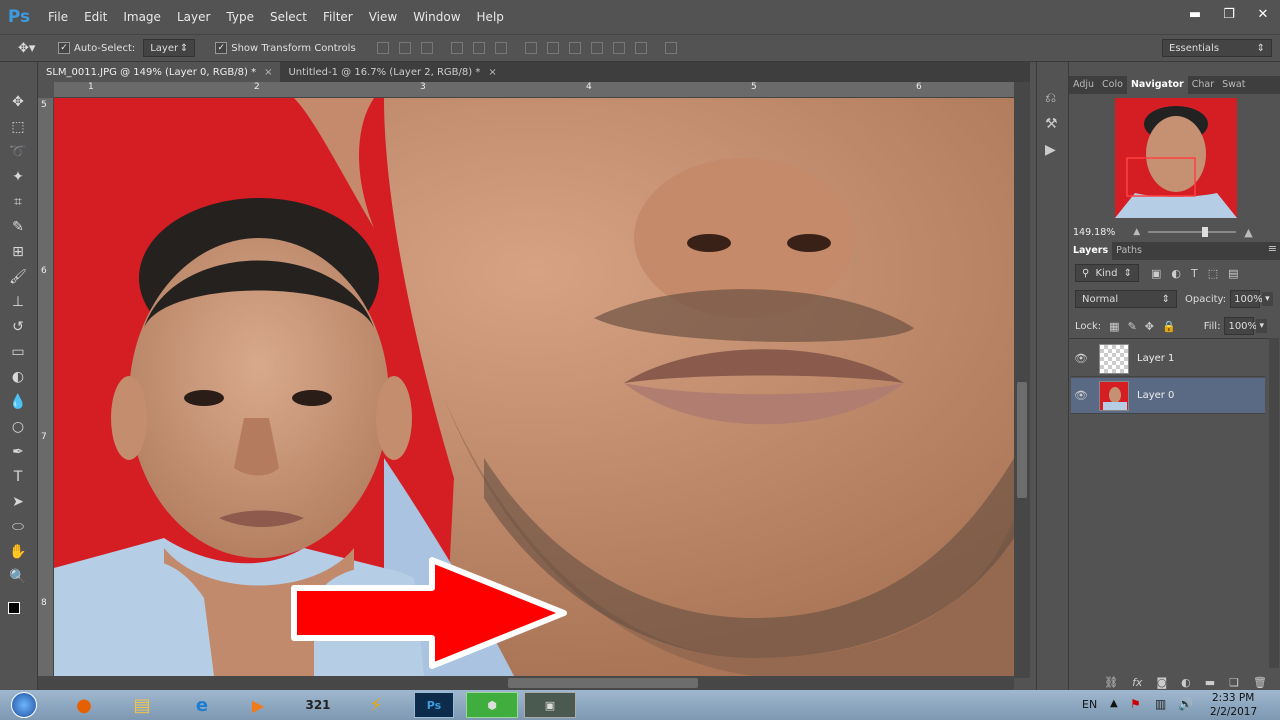 This screenshot has width=1280, height=720. What do you see at coordinates (392, 72) in the screenshot?
I see `tab-untitled-1: Untitled-1 @ 16.7% (Layer 2, RGB/8) * ×` at bounding box center [392, 72].